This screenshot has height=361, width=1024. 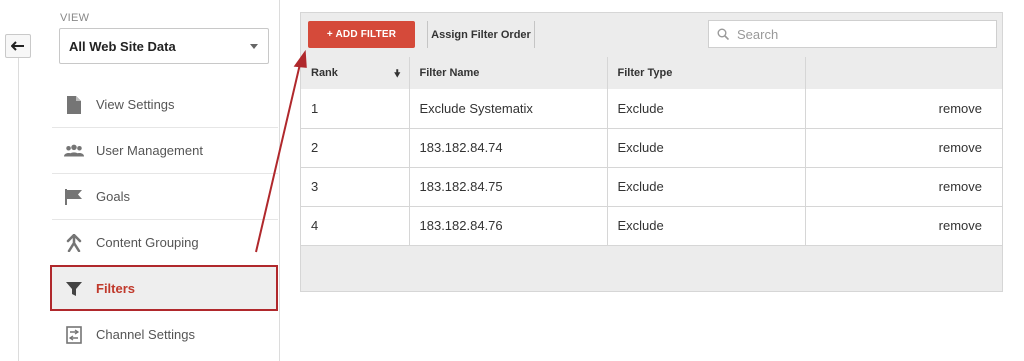 I want to click on sidebar-item-view-settings: View Settings, so click(x=165, y=104).